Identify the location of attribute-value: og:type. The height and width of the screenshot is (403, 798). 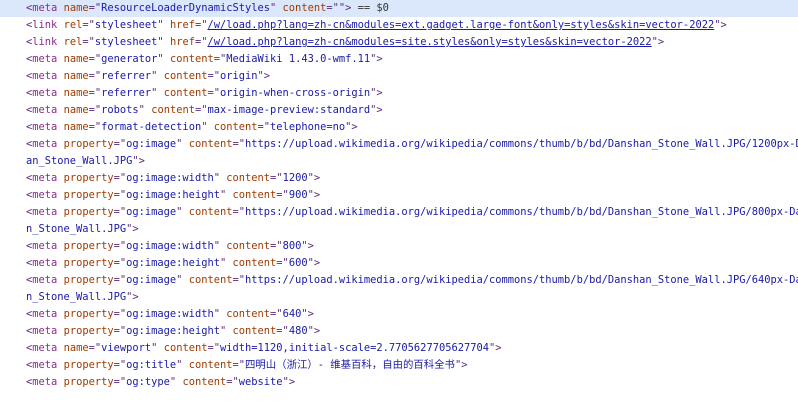
(148, 382).